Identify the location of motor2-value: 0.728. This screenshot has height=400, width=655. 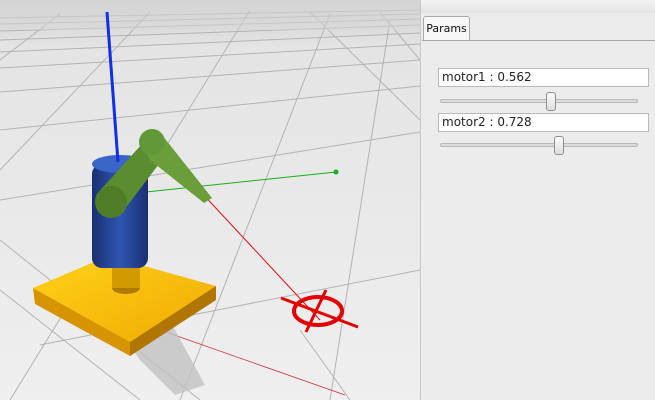
(514, 122).